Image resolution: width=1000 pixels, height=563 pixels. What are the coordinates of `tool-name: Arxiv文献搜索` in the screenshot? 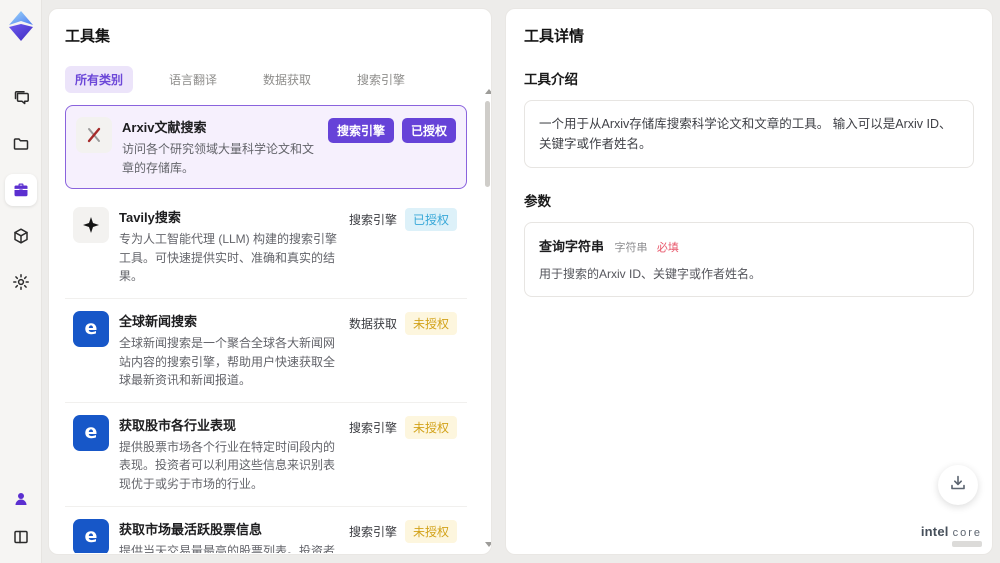 It's located at (164, 127).